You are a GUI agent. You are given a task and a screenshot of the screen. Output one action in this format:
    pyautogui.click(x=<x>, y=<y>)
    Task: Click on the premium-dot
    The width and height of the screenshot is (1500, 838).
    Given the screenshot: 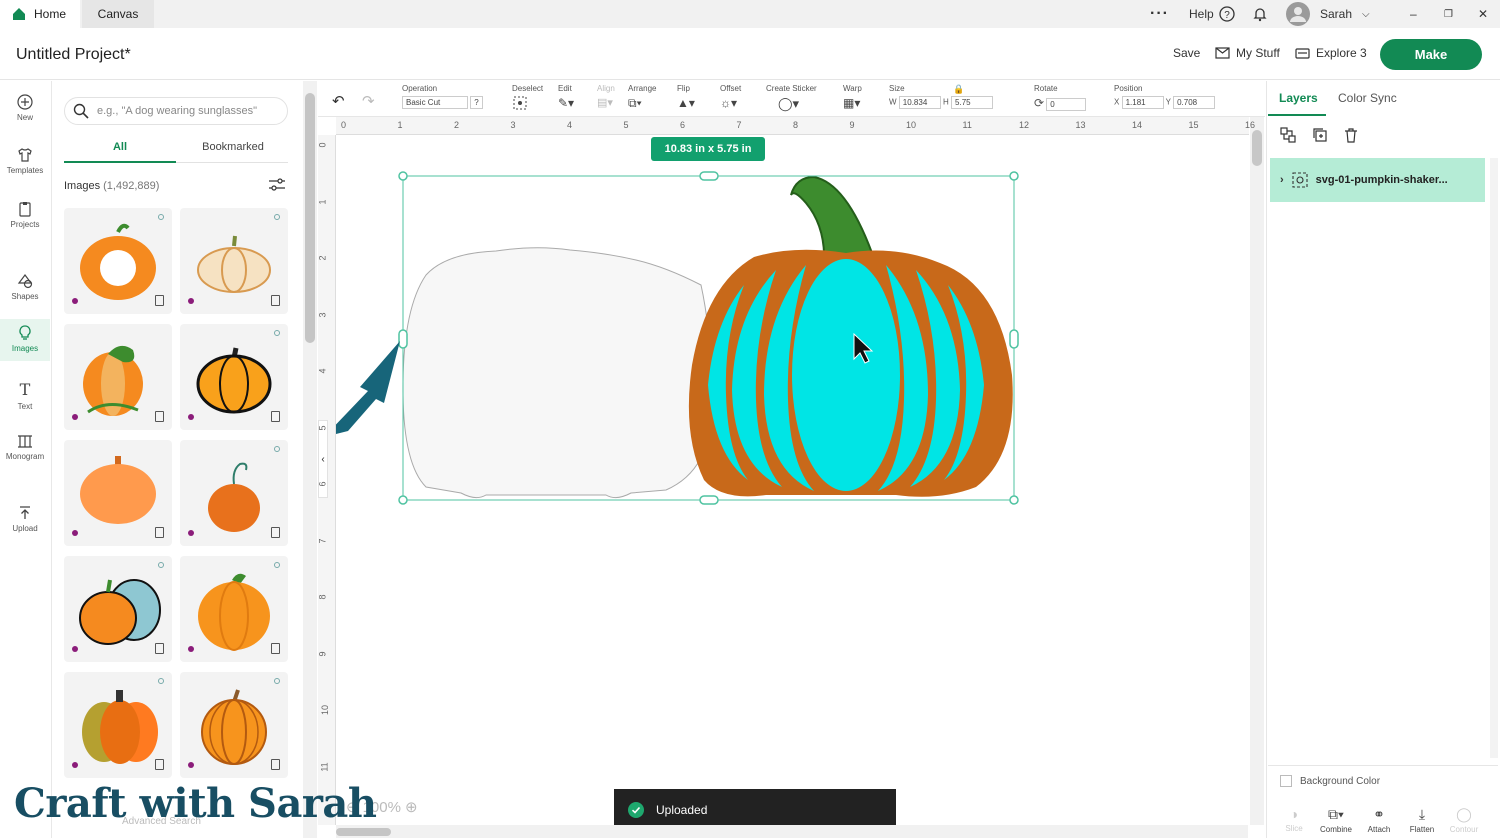 What is the action you would take?
    pyautogui.click(x=191, y=765)
    